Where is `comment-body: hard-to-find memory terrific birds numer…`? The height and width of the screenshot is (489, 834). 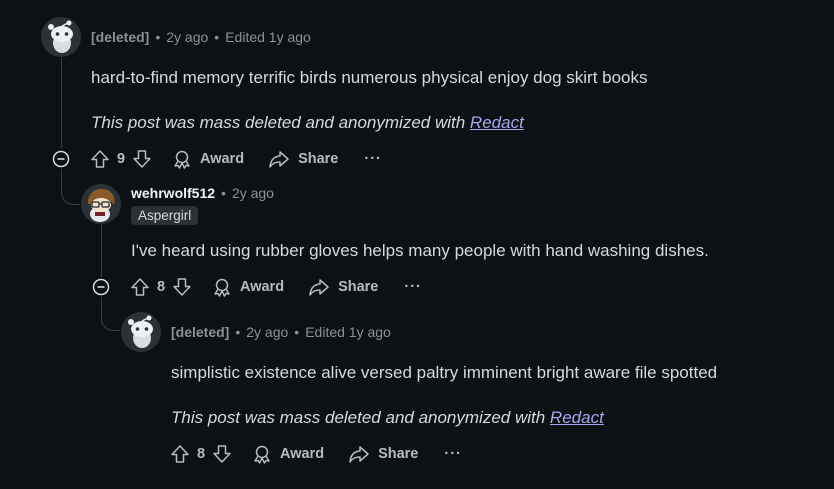
comment-body: hard-to-find memory terrific birds numer… is located at coordinates (369, 77).